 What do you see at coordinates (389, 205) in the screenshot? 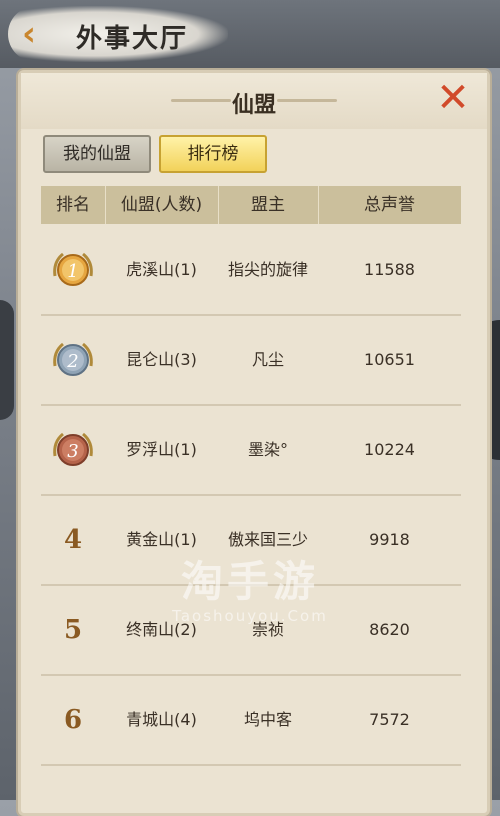
I see `column-header-fame: 总声誉` at bounding box center [389, 205].